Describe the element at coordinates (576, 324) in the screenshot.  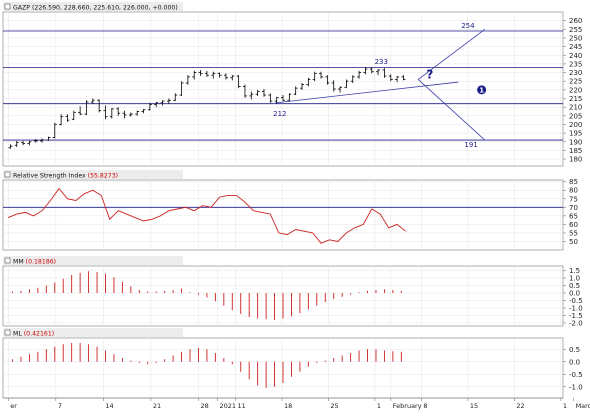
I see `mm-y-tick-label: -2.0` at that location.